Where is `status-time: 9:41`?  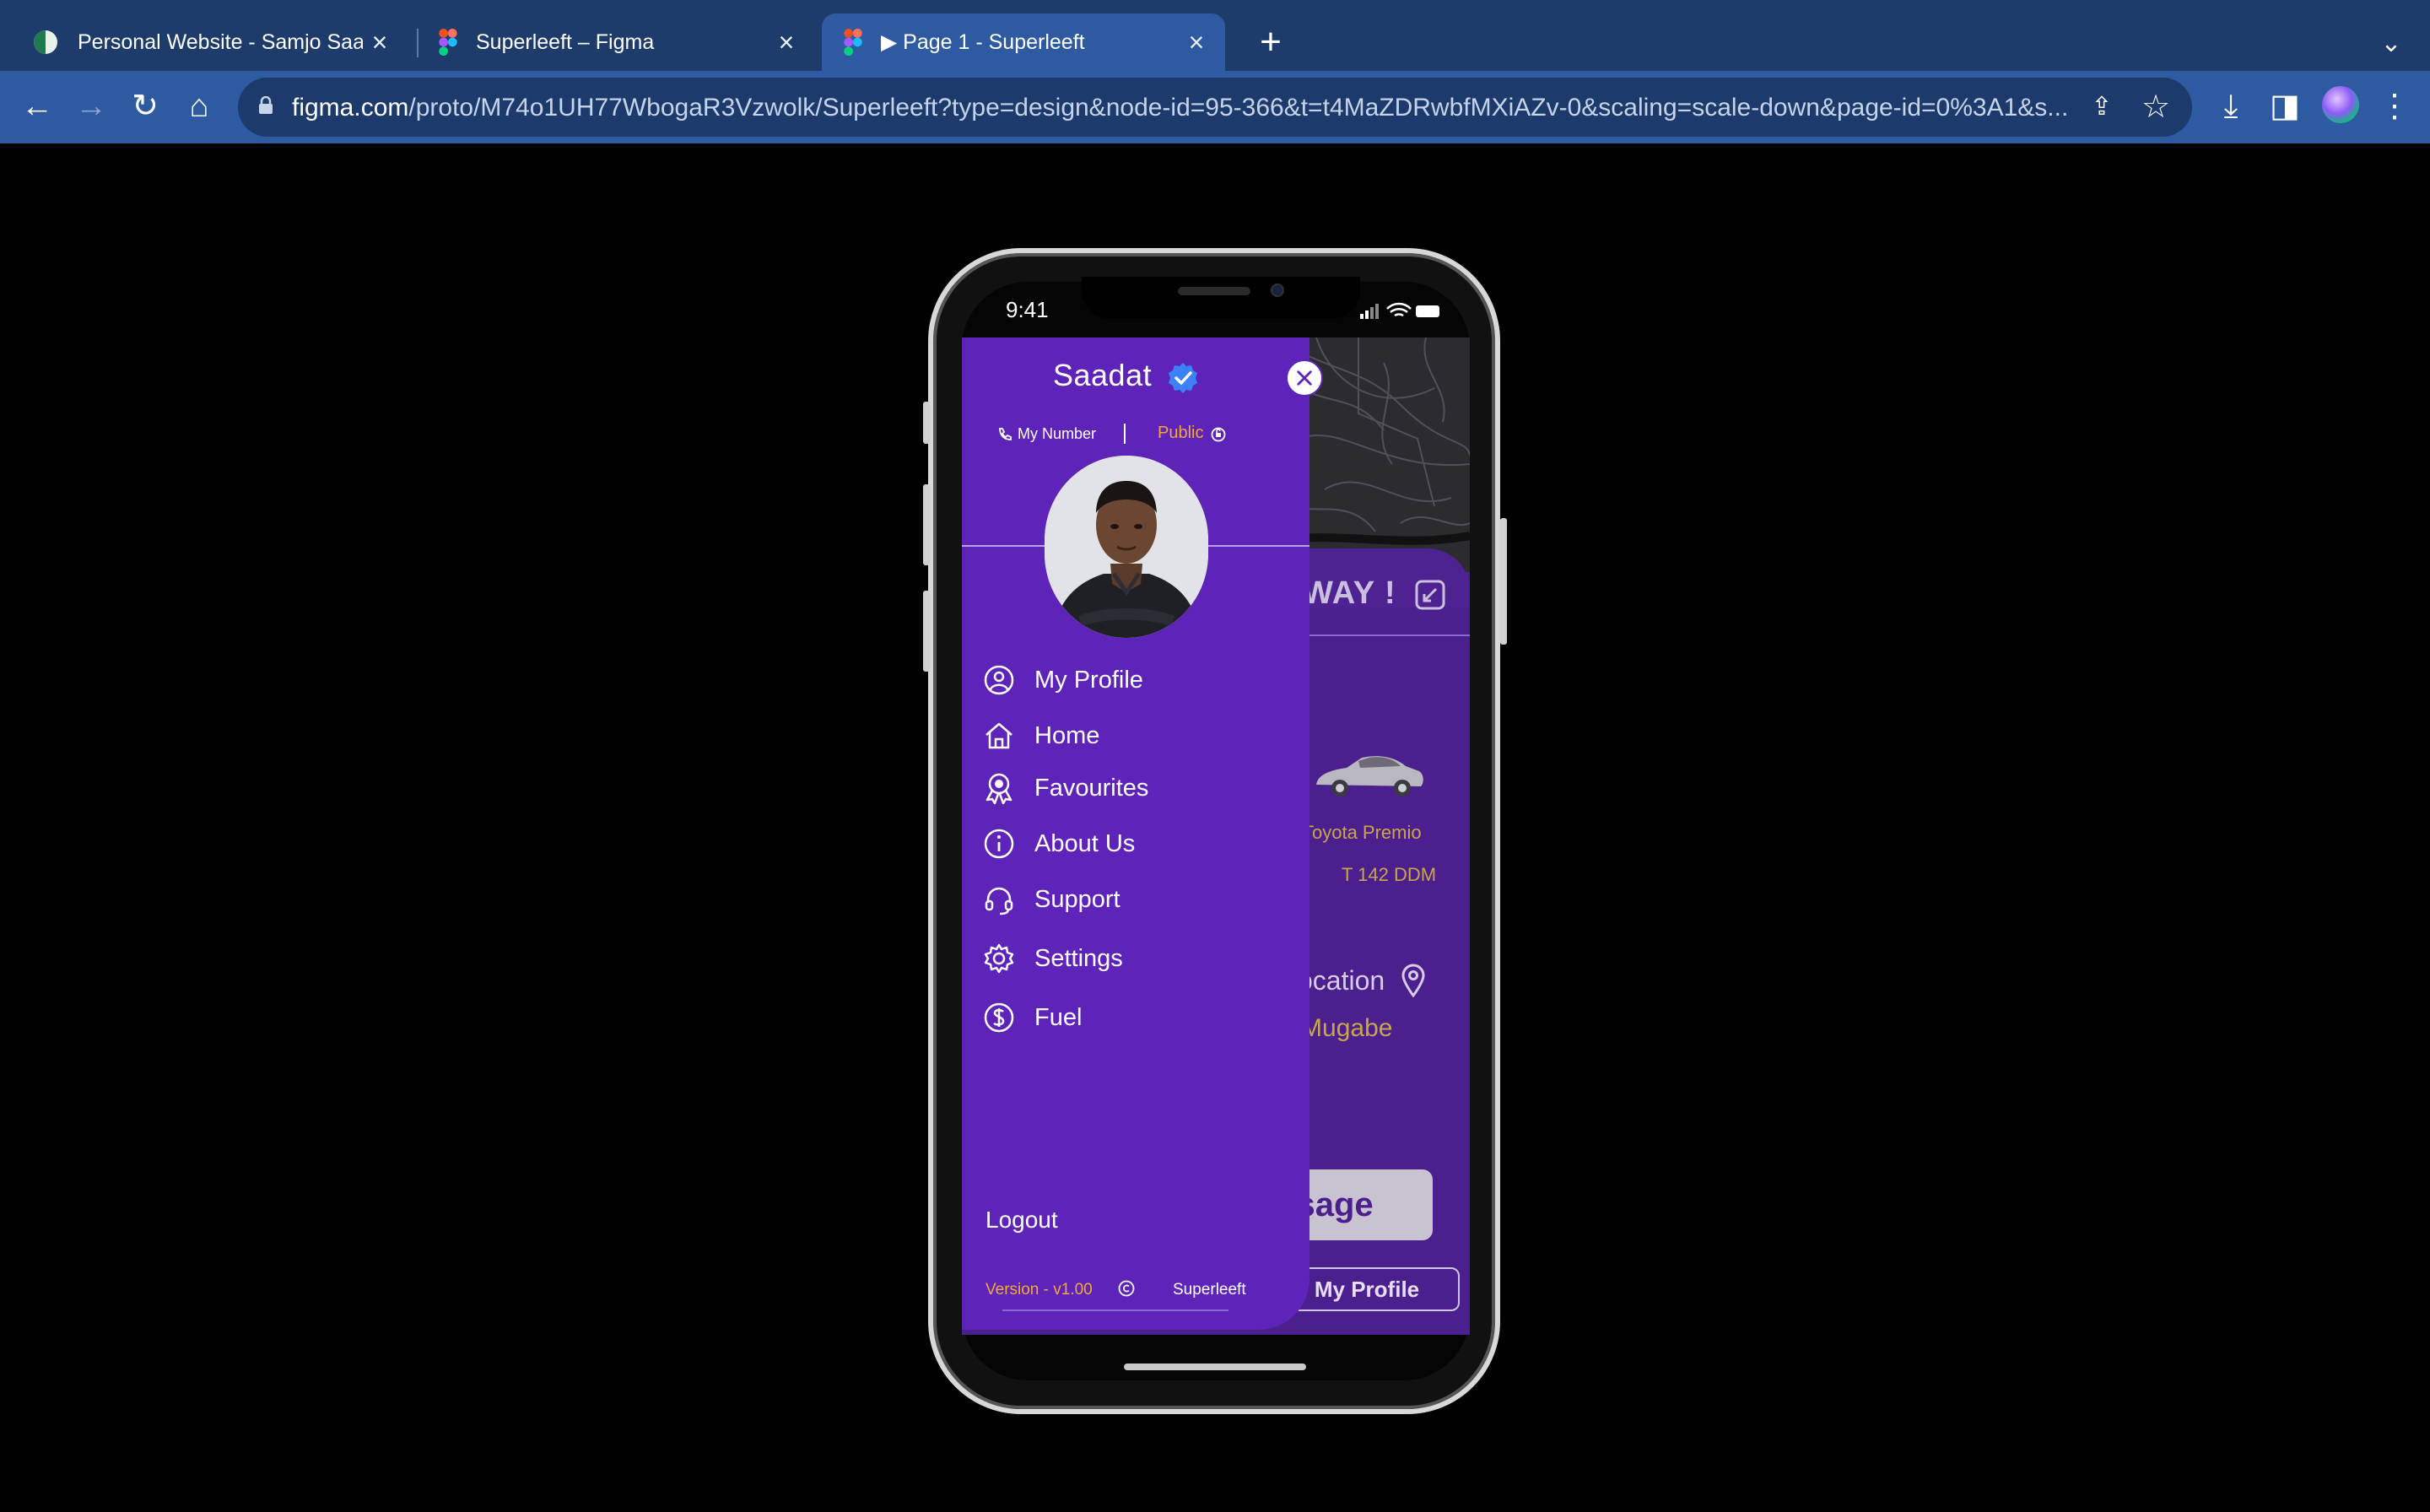 status-time: 9:41 is located at coordinates (1027, 309).